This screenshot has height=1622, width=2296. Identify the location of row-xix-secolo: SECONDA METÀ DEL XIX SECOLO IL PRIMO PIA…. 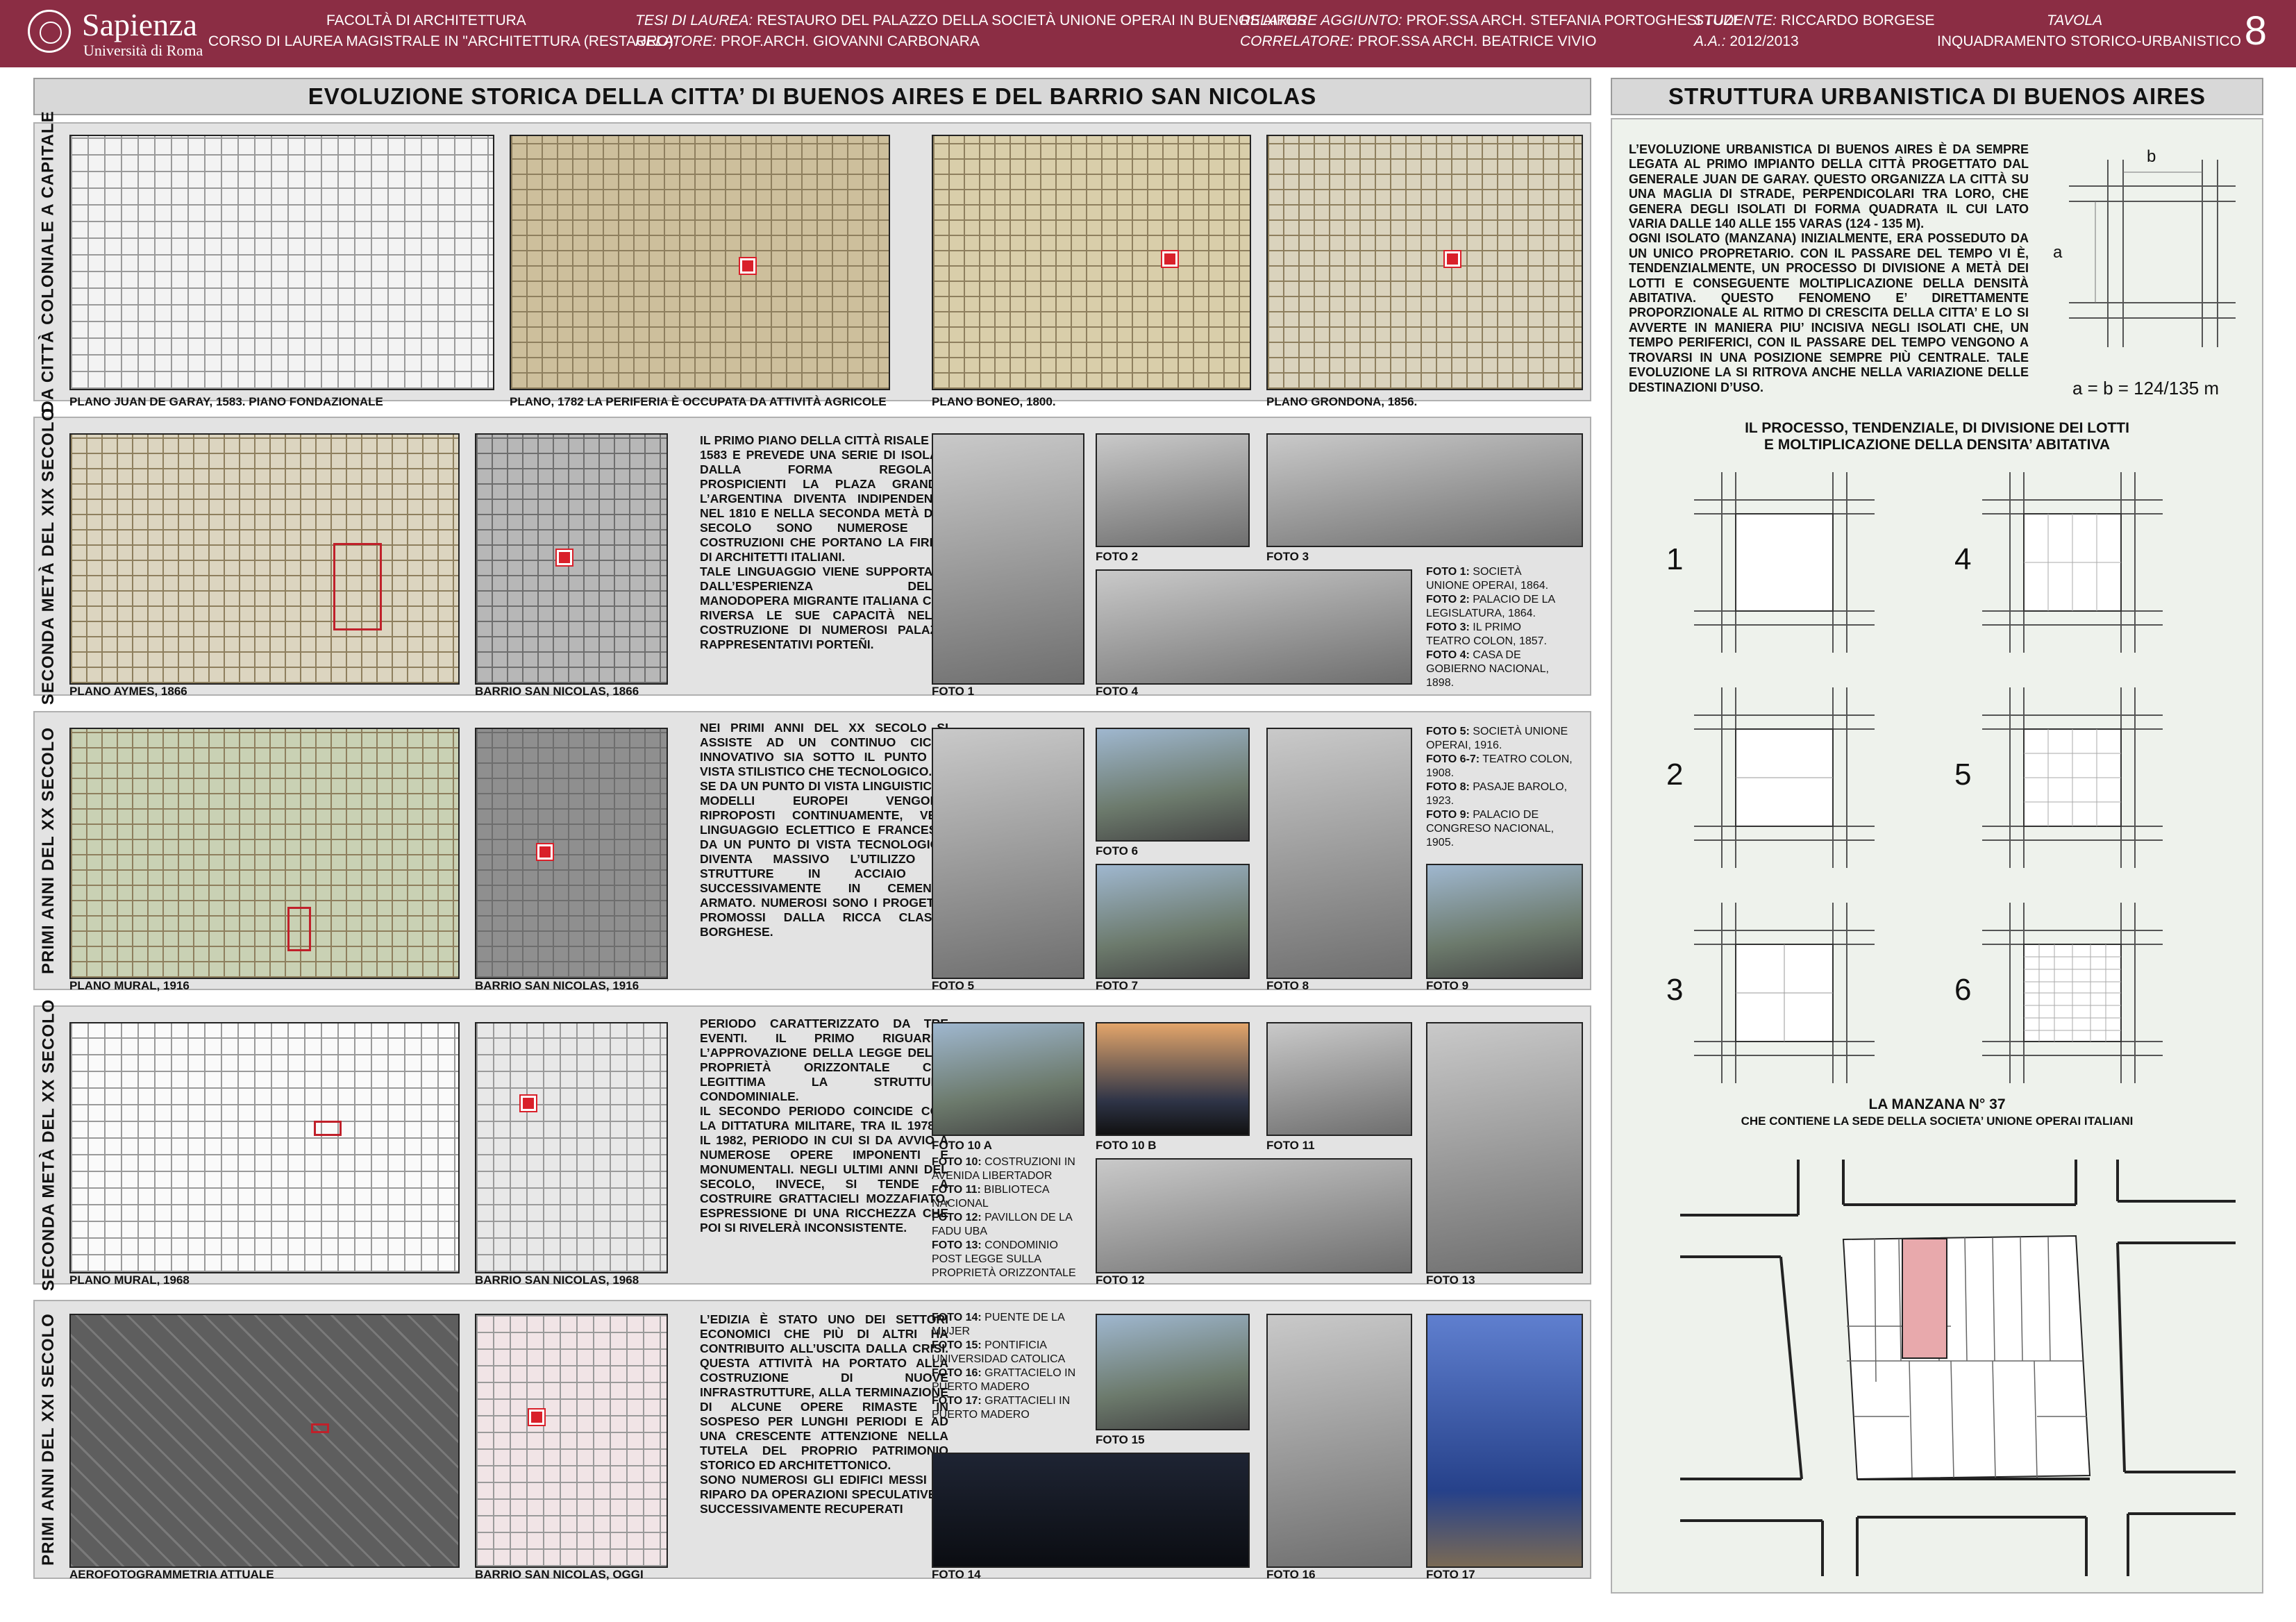
(812, 556).